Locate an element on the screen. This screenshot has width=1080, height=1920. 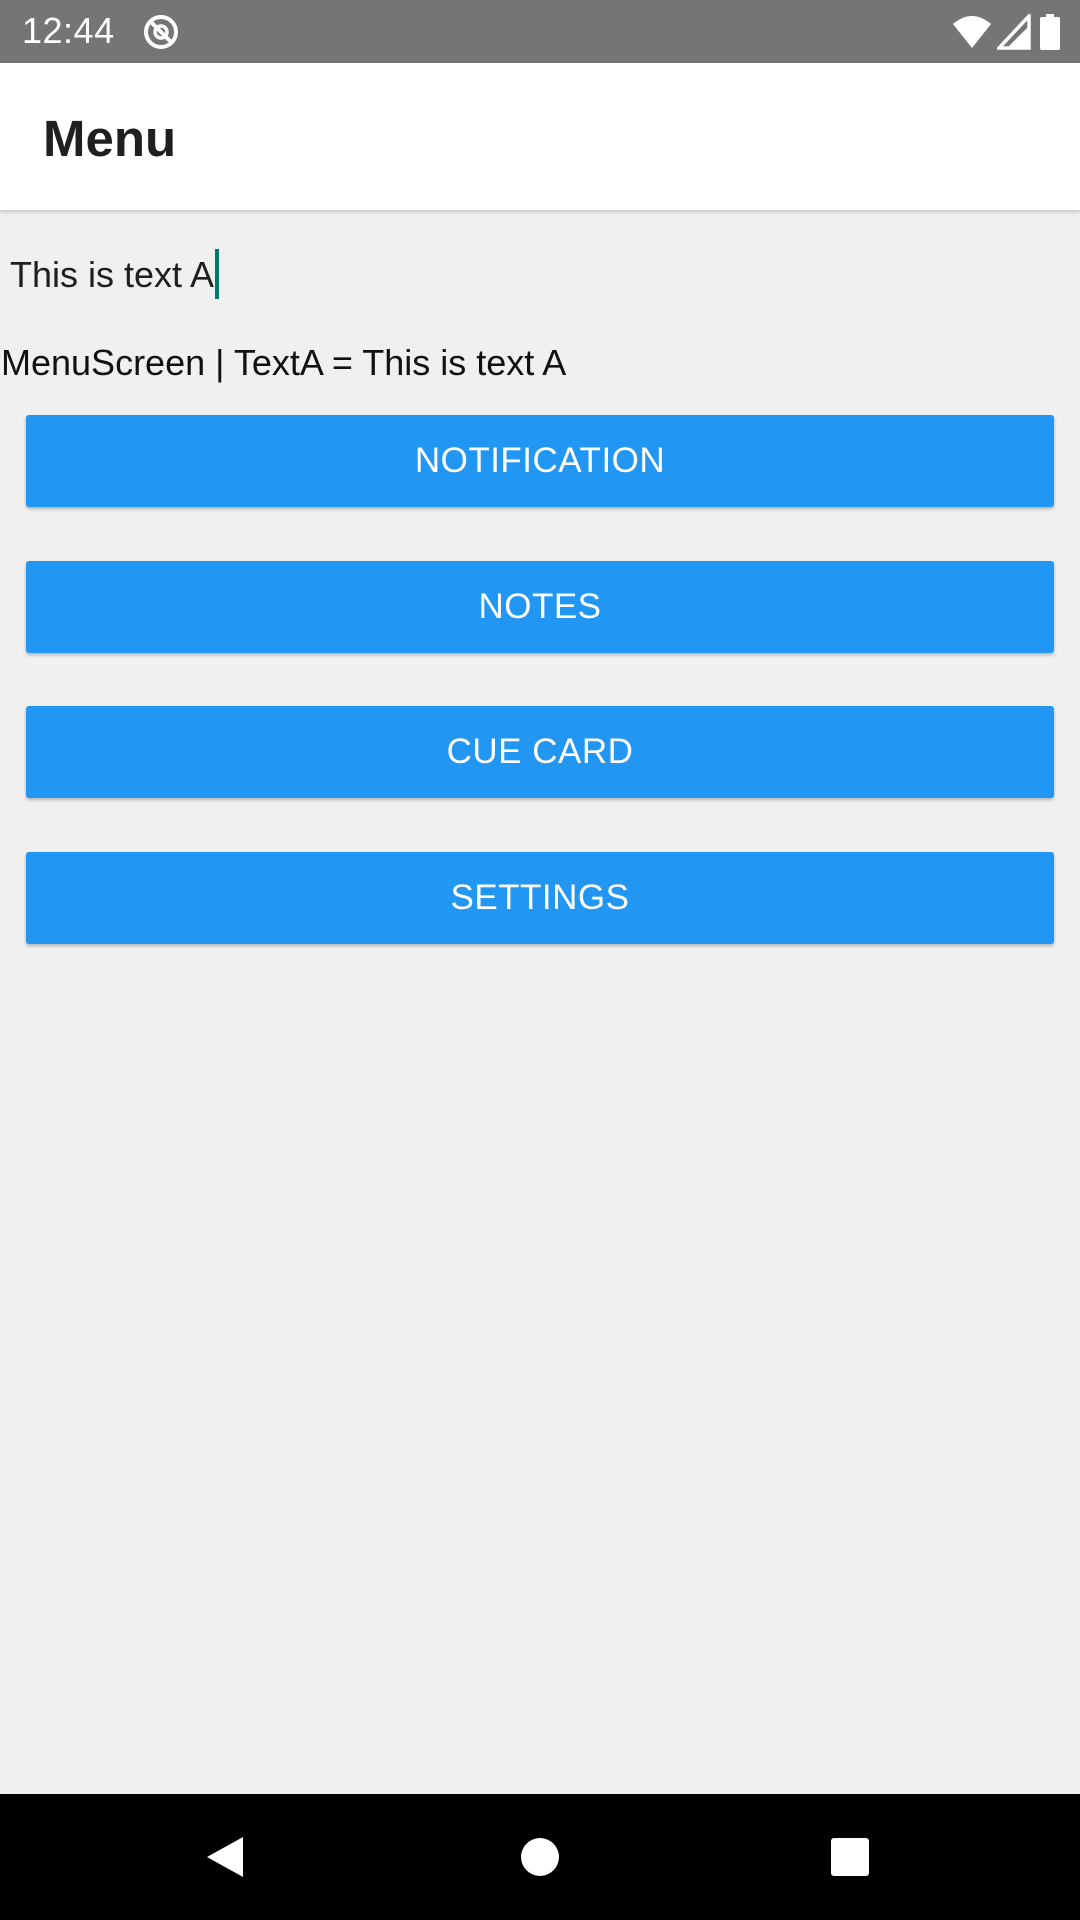
notes-button: NOTES is located at coordinates (540, 607).